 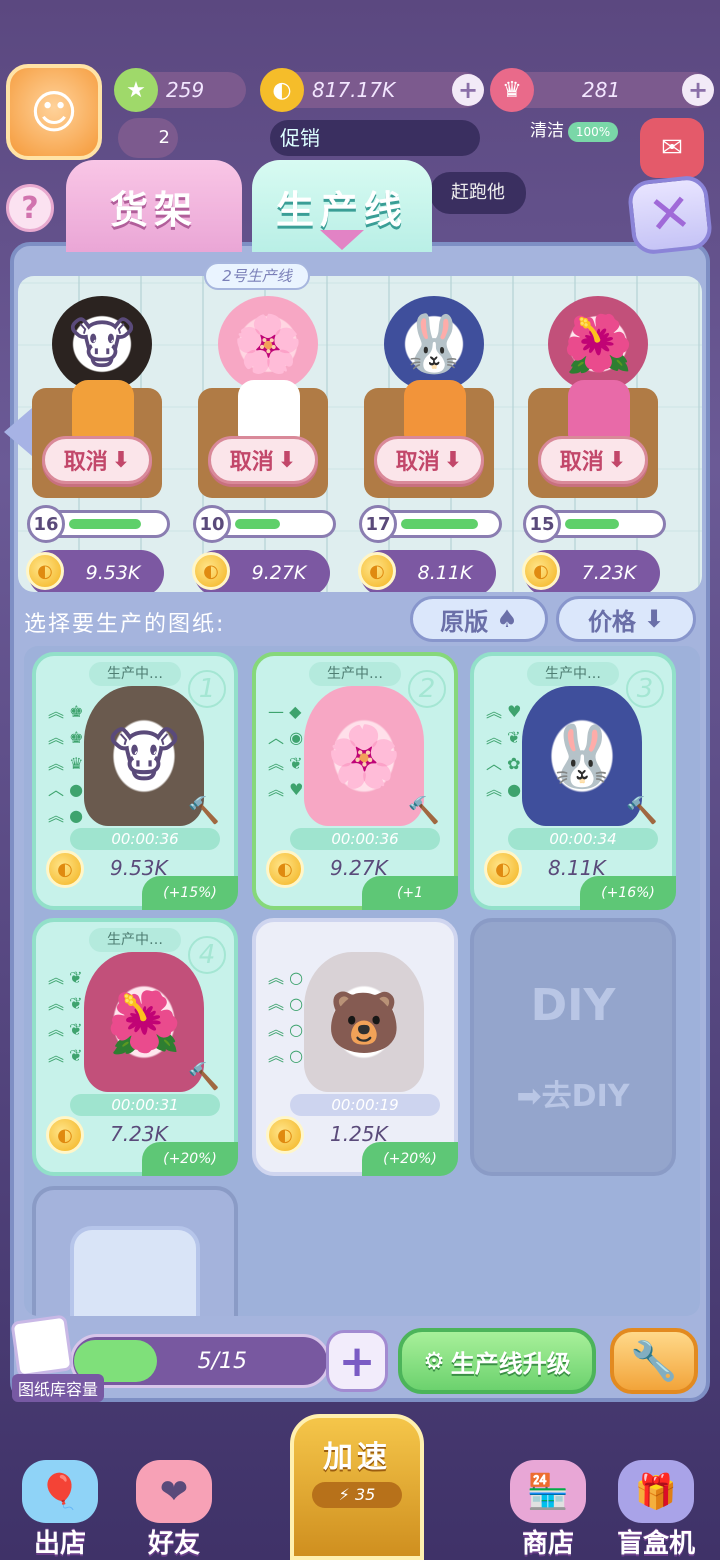 What do you see at coordinates (185, 90) in the screenshot?
I see `stars-value: 259` at bounding box center [185, 90].